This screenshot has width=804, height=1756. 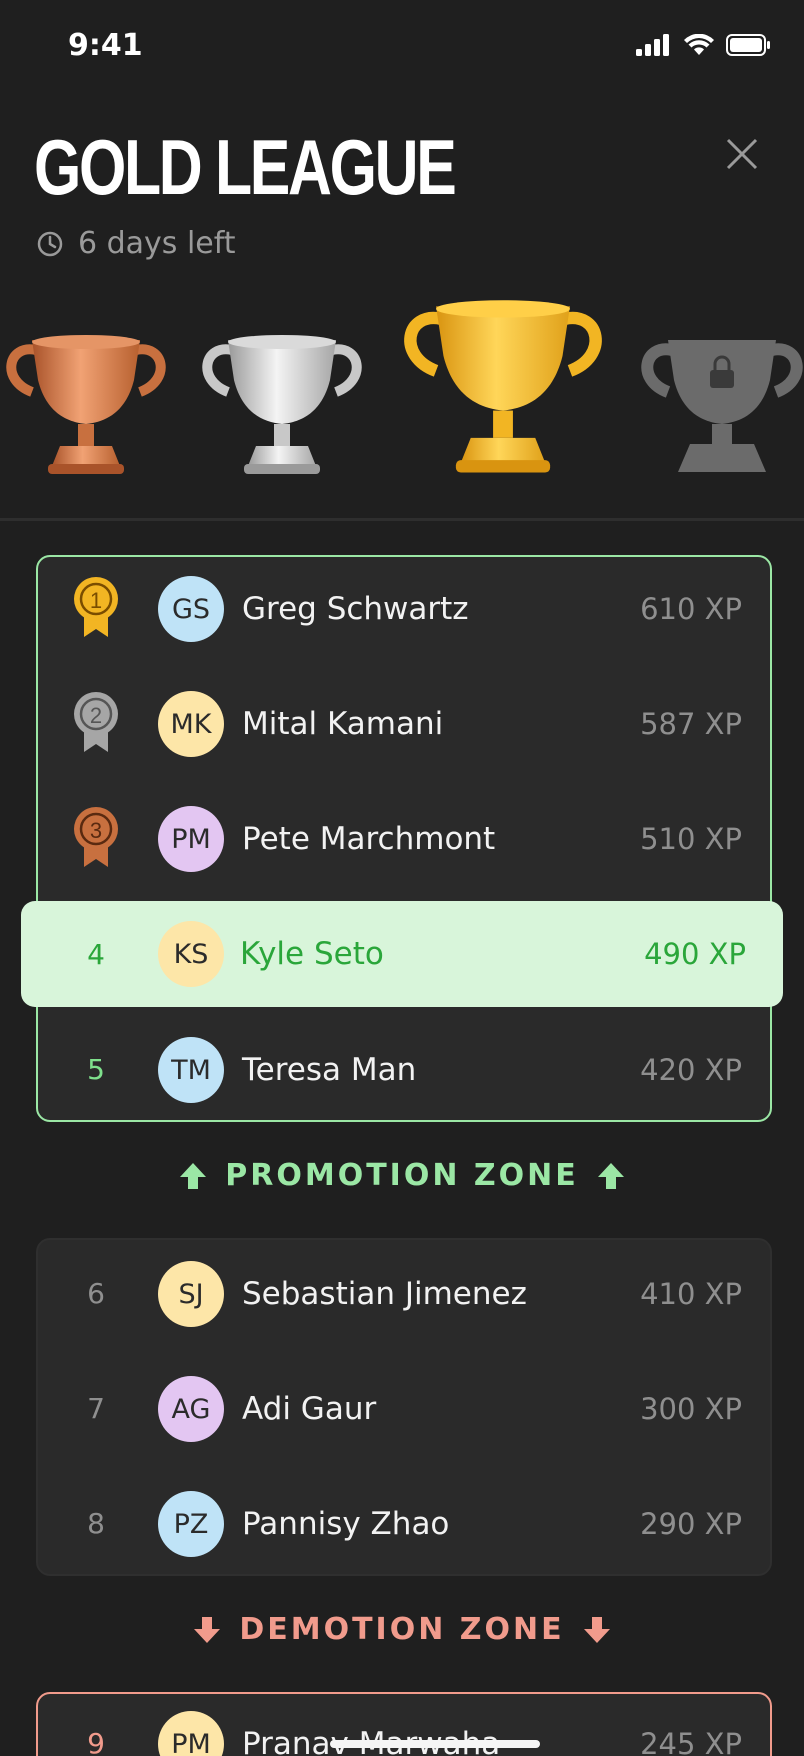 I want to click on avatar: SJ, so click(x=191, y=1294).